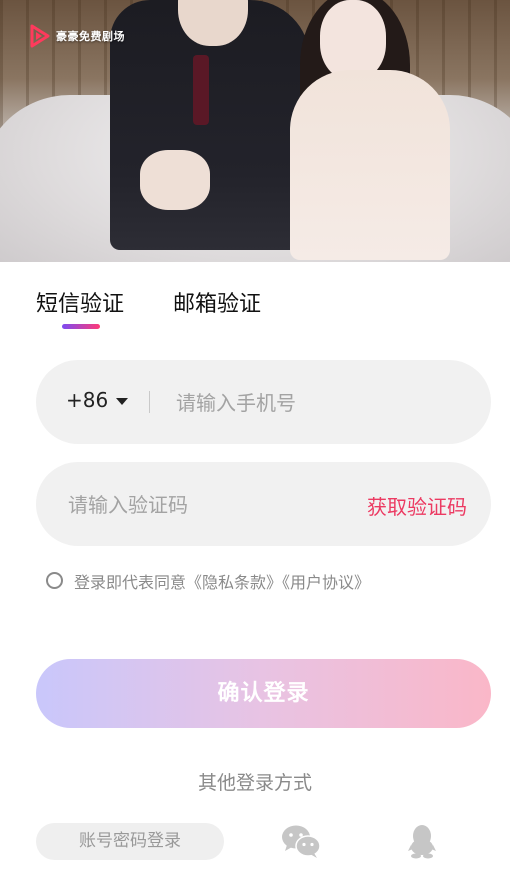  What do you see at coordinates (54, 580) in the screenshot?
I see `agreement-radio` at bounding box center [54, 580].